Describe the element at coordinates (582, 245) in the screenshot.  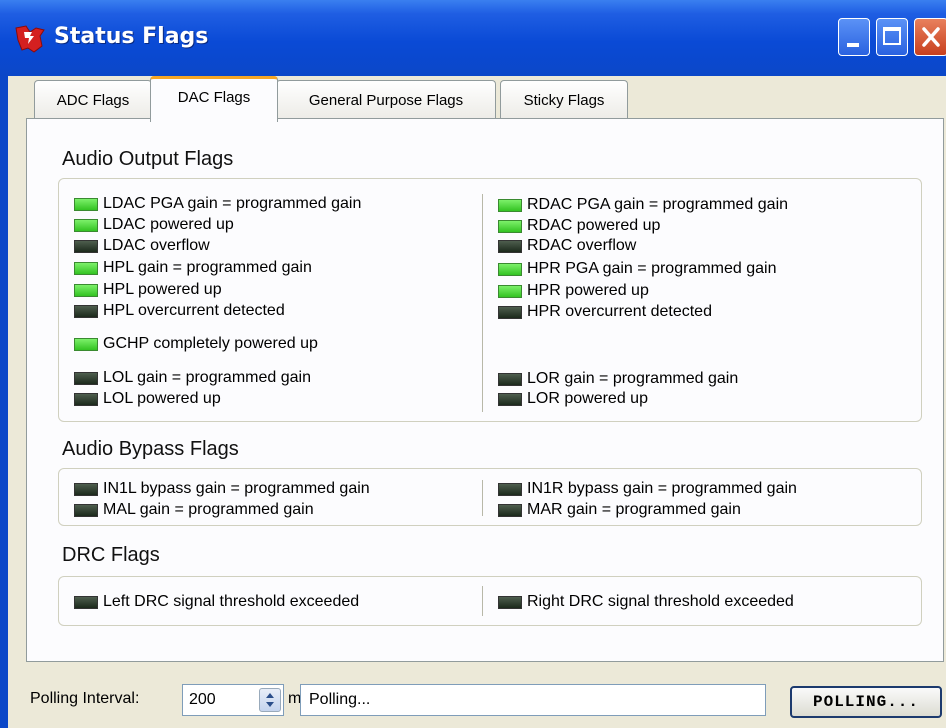
I see `flag-label: RDAC overflow` at that location.